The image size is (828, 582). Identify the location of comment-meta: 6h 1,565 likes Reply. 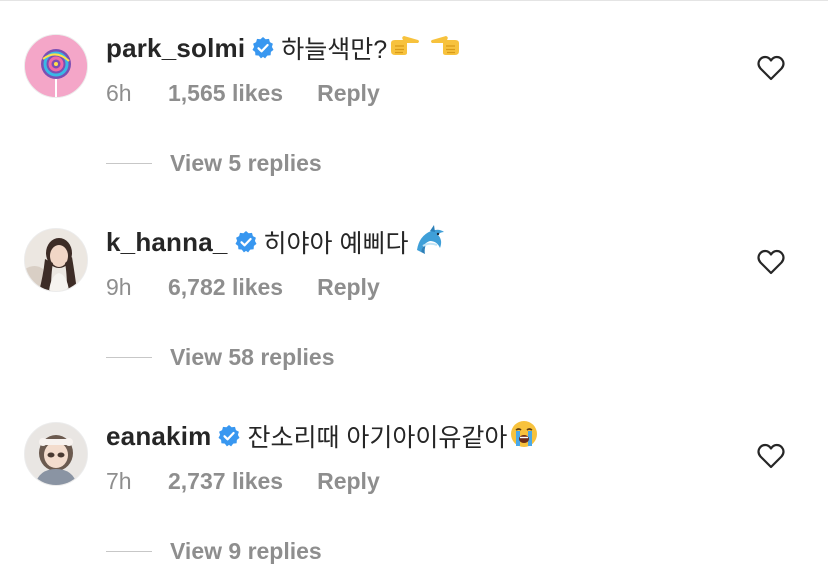
(243, 93).